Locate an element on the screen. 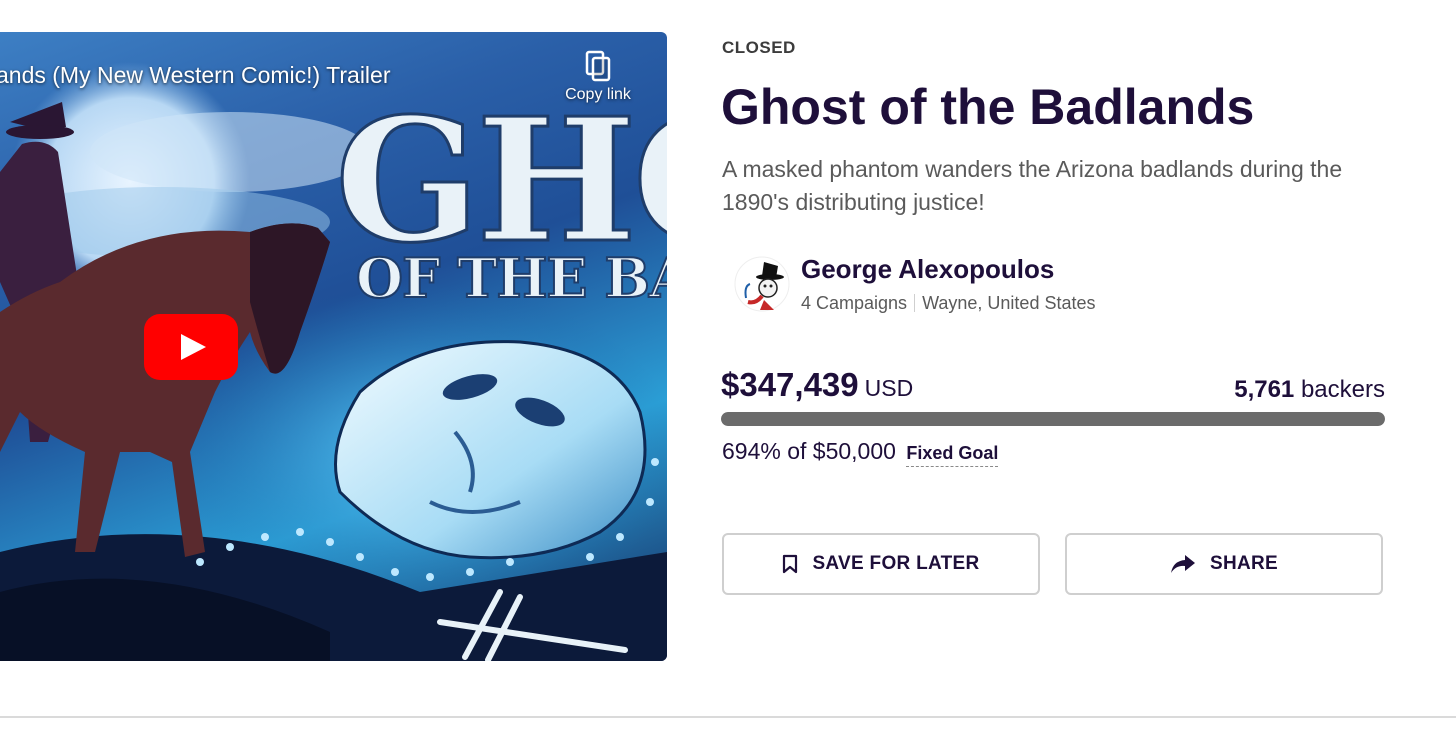  backers-label: backers is located at coordinates (1342, 389).